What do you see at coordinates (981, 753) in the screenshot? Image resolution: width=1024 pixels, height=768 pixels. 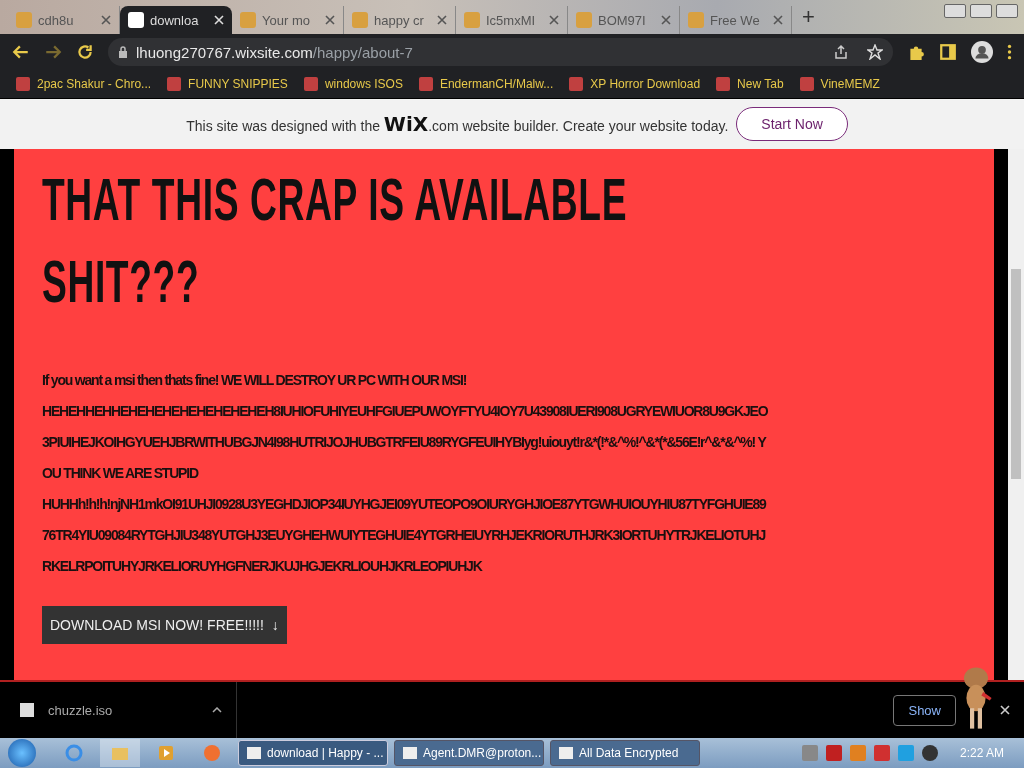 I see `clock: 2:22 AM` at bounding box center [981, 753].